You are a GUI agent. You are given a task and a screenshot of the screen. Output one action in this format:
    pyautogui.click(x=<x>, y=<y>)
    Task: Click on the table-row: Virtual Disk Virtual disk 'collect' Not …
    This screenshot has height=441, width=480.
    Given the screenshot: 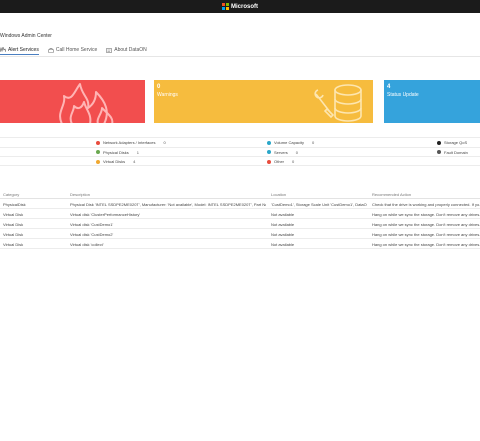 What is the action you would take?
    pyautogui.click(x=240, y=244)
    